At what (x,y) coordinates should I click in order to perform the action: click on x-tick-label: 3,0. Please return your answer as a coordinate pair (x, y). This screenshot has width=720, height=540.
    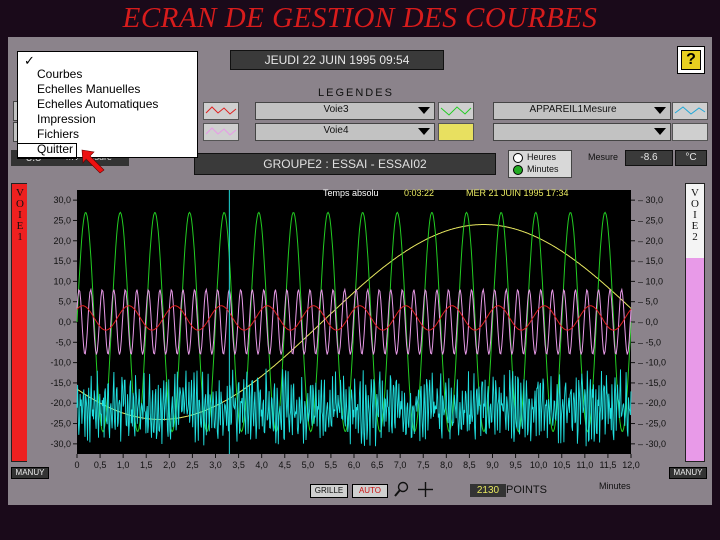
    Looking at the image, I should click on (215, 465).